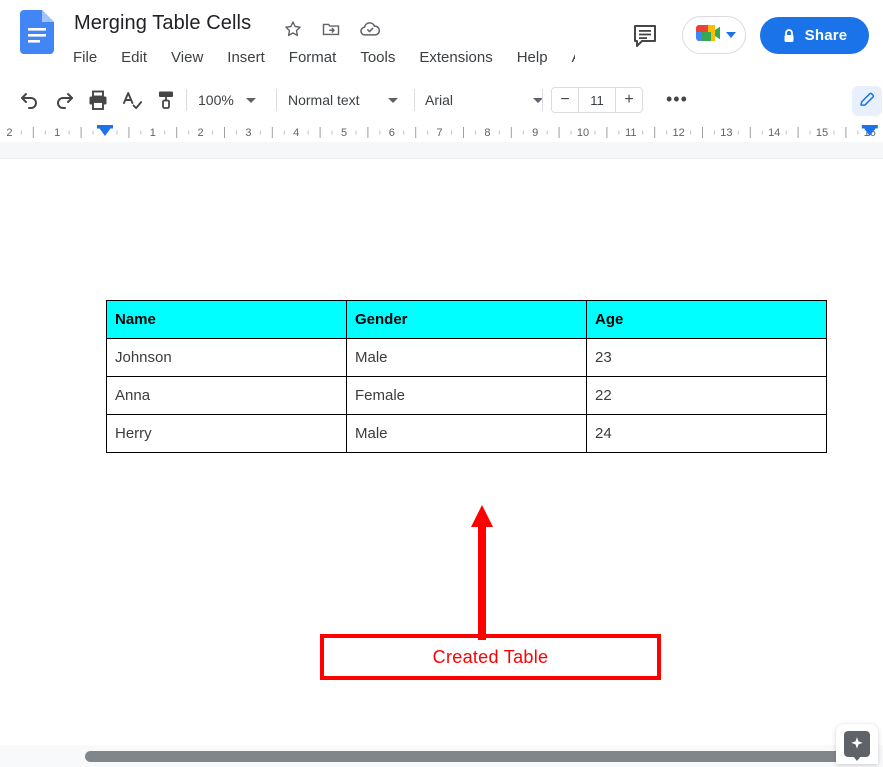 The width and height of the screenshot is (883, 767). Describe the element at coordinates (166, 100) in the screenshot. I see `paint-format-icon` at that location.